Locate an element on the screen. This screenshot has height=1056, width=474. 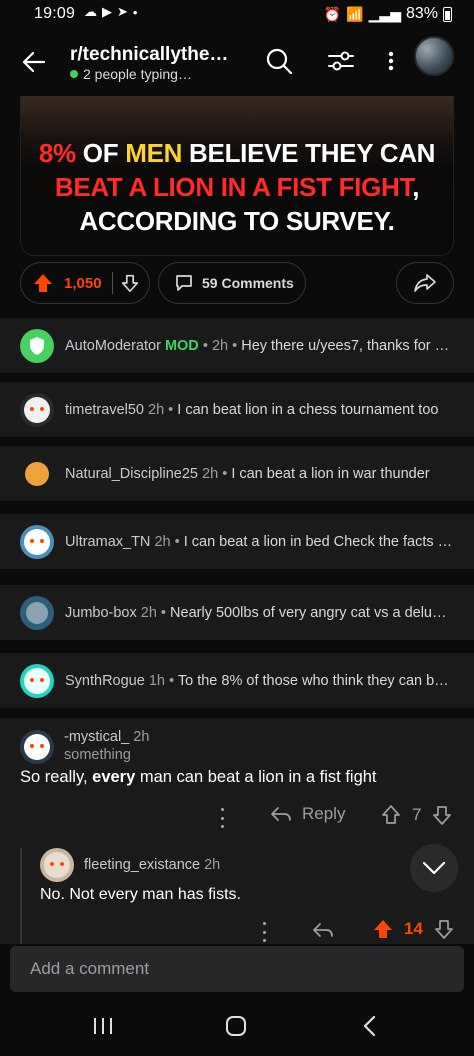
comments-button: 59 Comments is located at coordinates (232, 283).